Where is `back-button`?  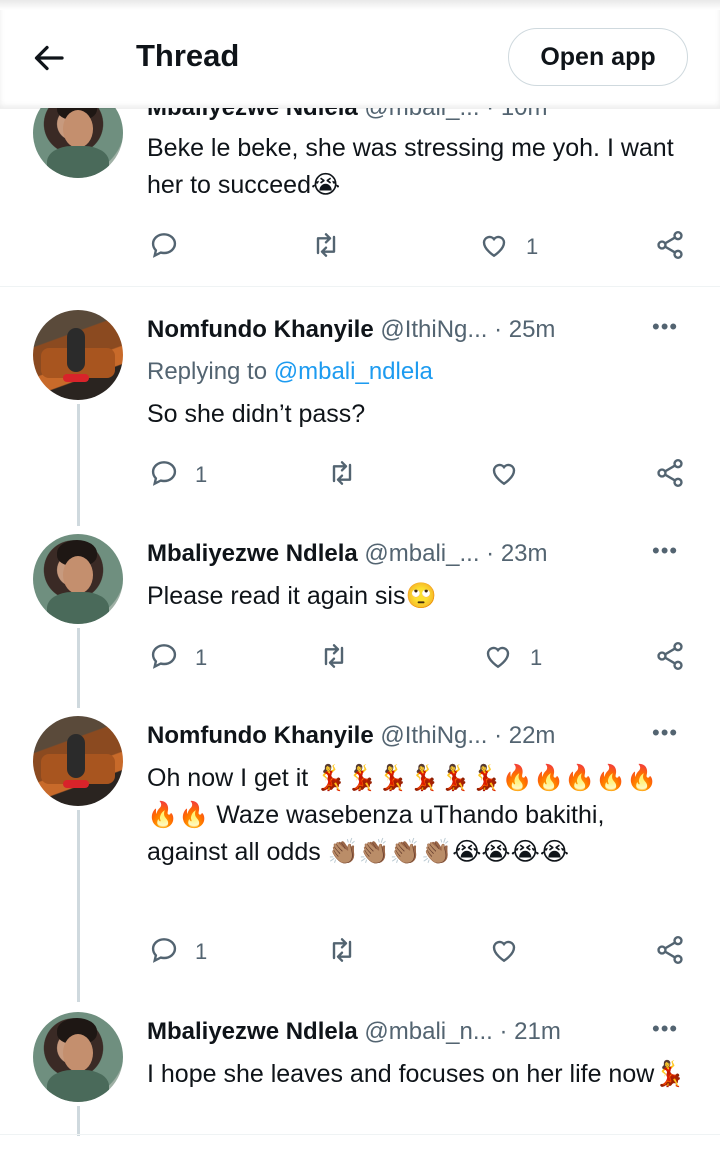 back-button is located at coordinates (50, 58).